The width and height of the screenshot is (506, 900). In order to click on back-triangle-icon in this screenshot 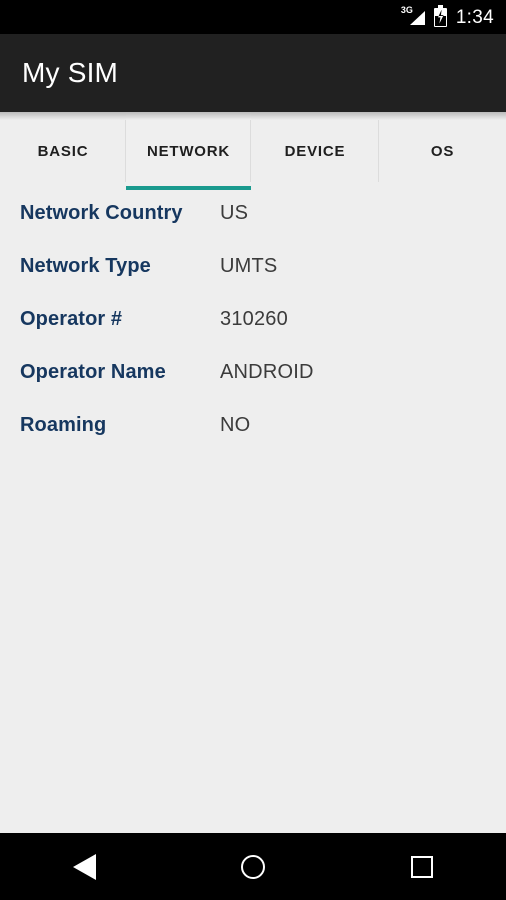, I will do `click(84, 866)`.